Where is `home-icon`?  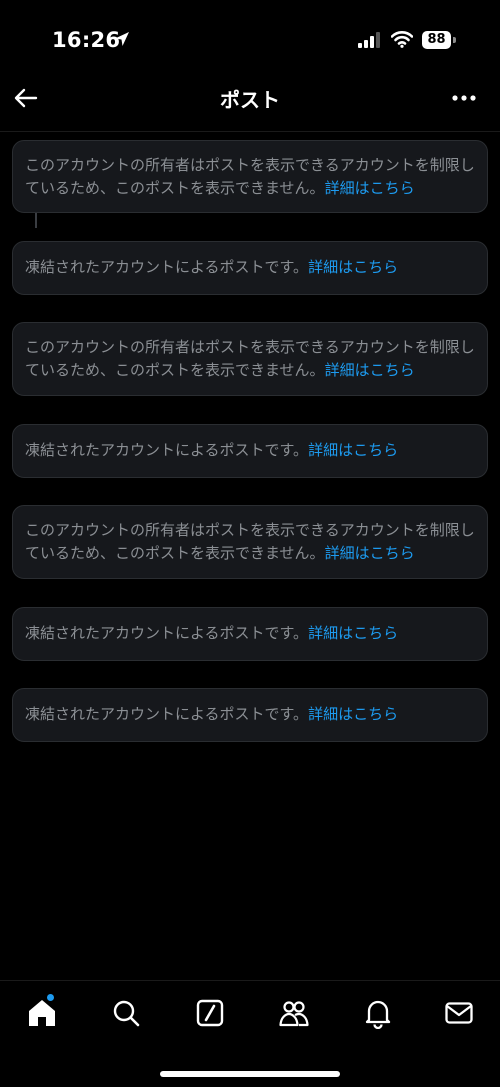
home-icon is located at coordinates (42, 1013).